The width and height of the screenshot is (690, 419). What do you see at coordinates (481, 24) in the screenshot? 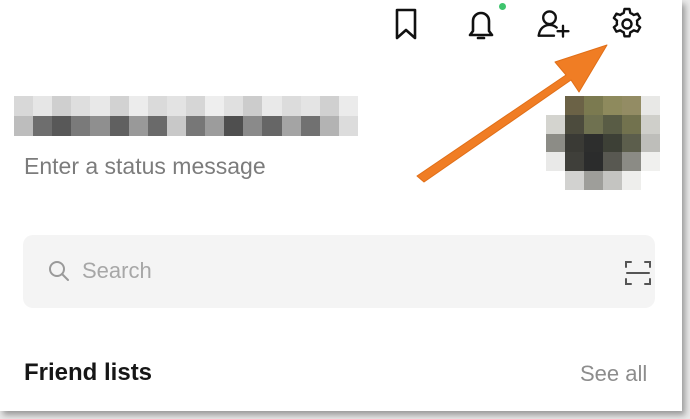
I see `bell-icon` at bounding box center [481, 24].